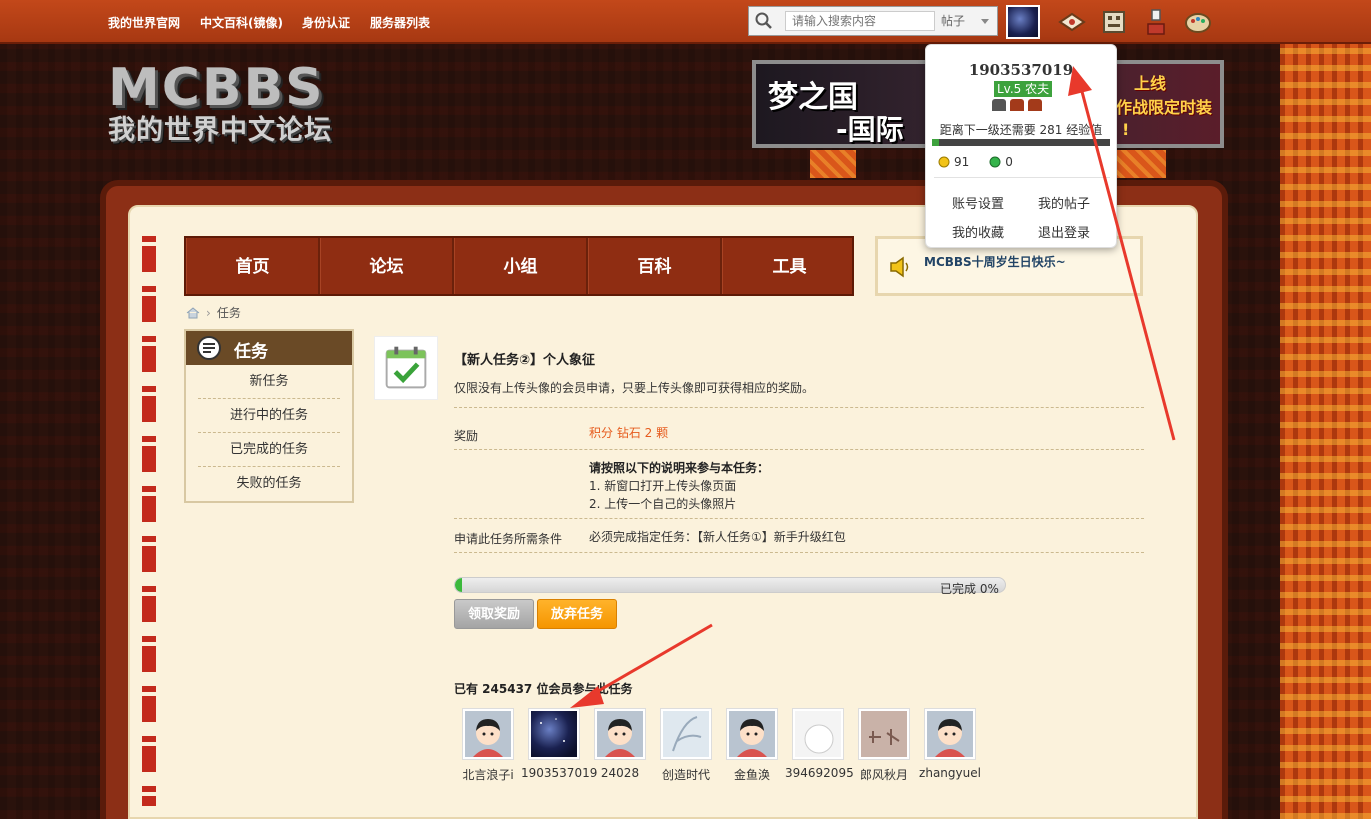 Image resolution: width=1371 pixels, height=819 pixels. Describe the element at coordinates (899, 267) in the screenshot. I see `speaker-icon` at that location.